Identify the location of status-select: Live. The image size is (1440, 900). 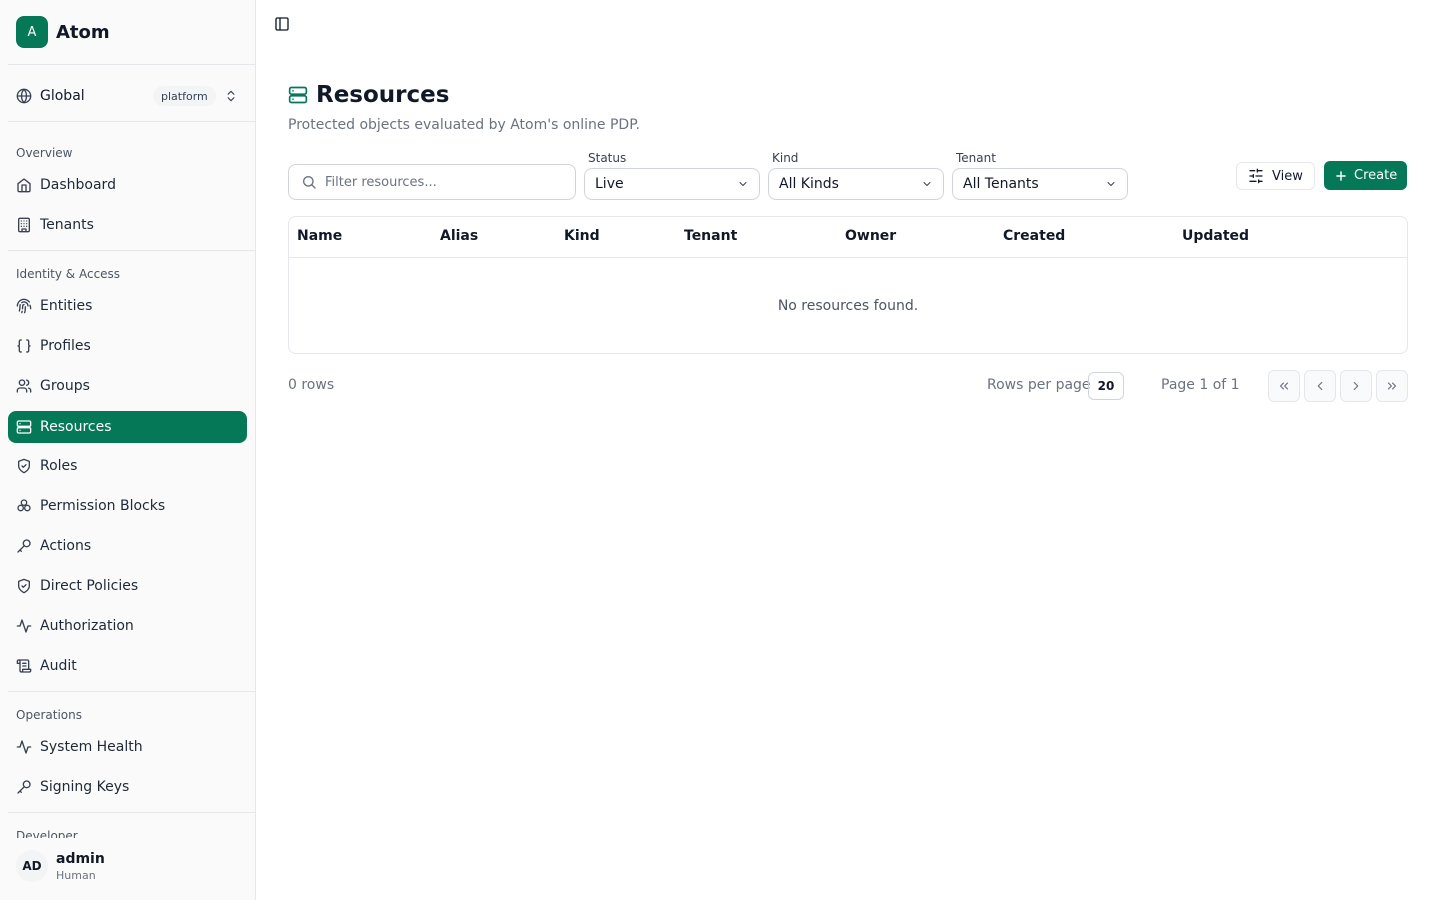
(672, 184).